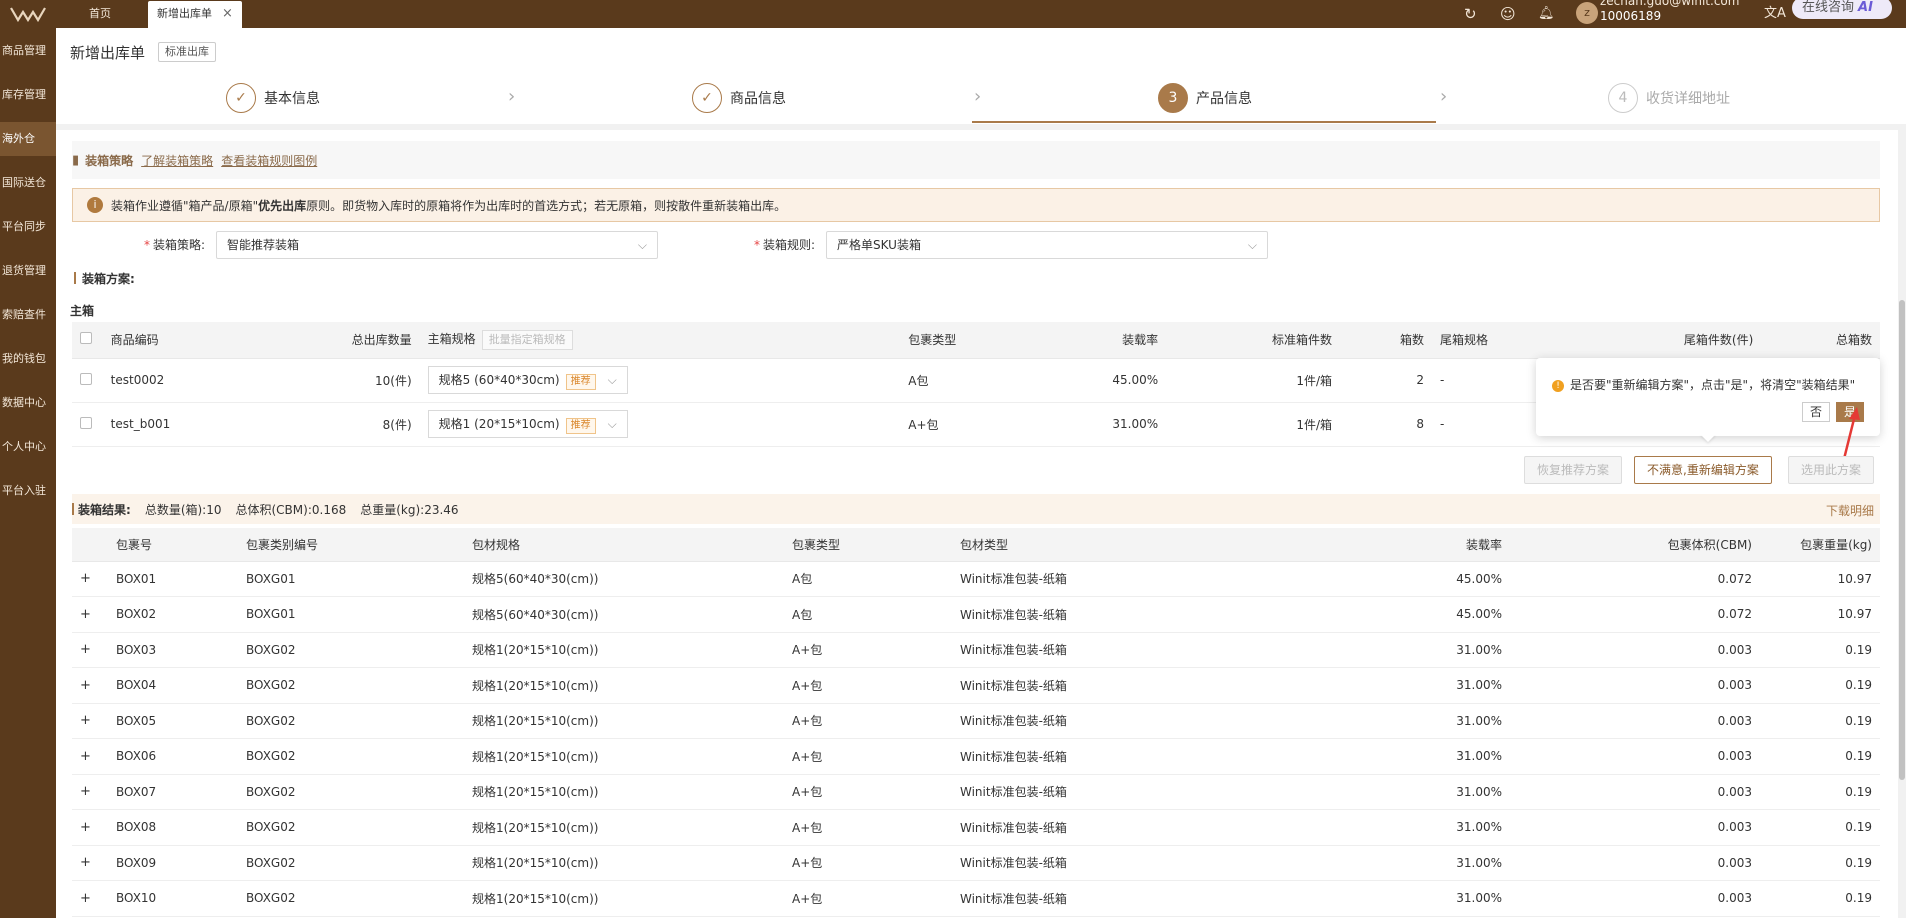 The width and height of the screenshot is (1906, 918). I want to click on page-title: 新增出库单, so click(108, 53).